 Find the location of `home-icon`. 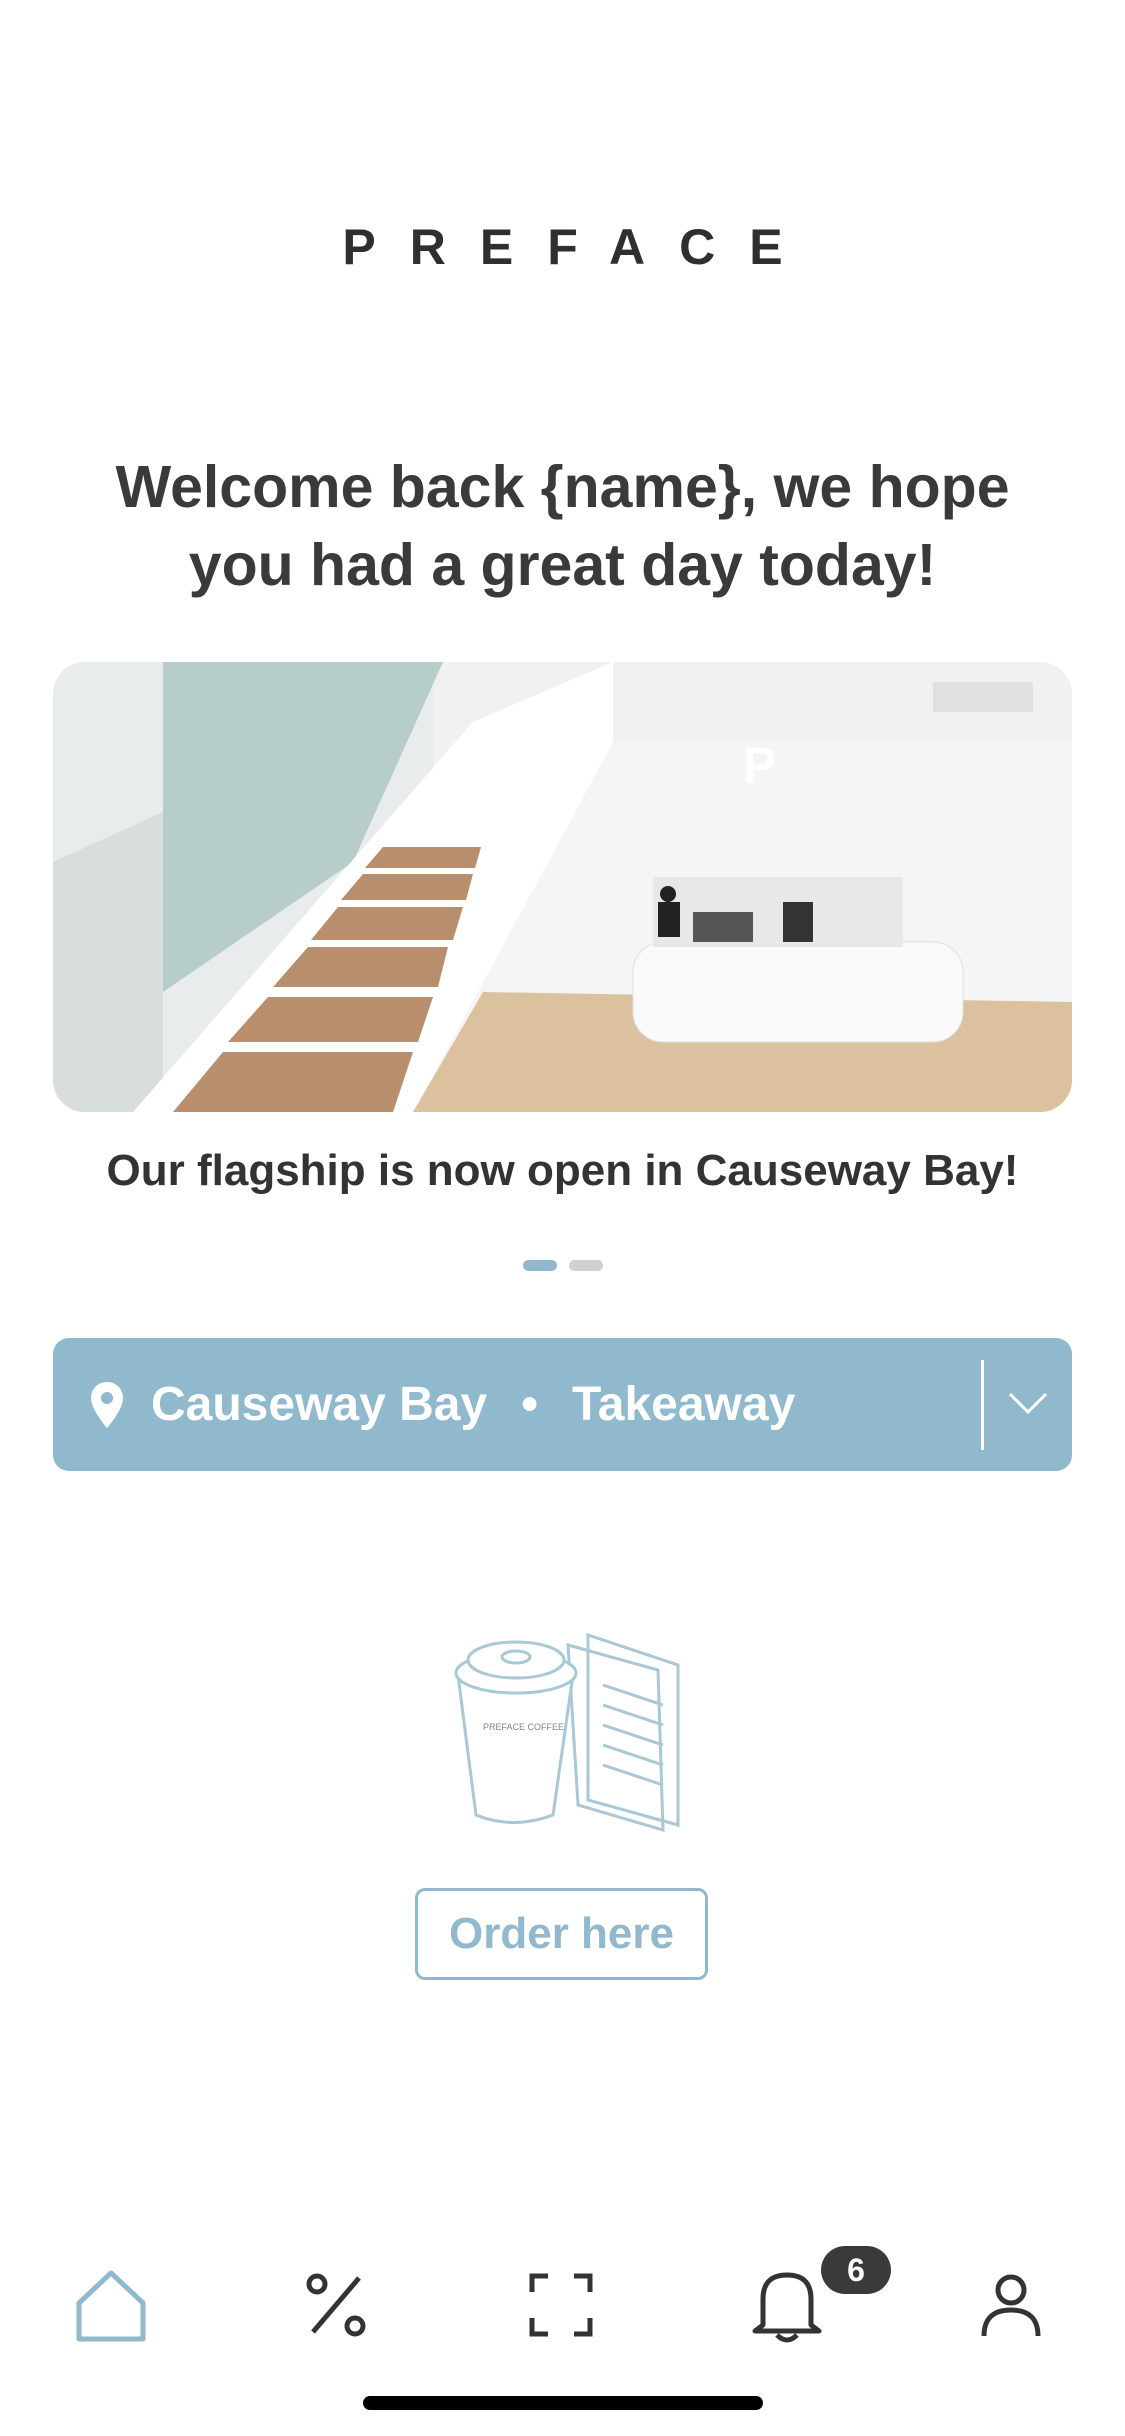

home-icon is located at coordinates (111, 2306).